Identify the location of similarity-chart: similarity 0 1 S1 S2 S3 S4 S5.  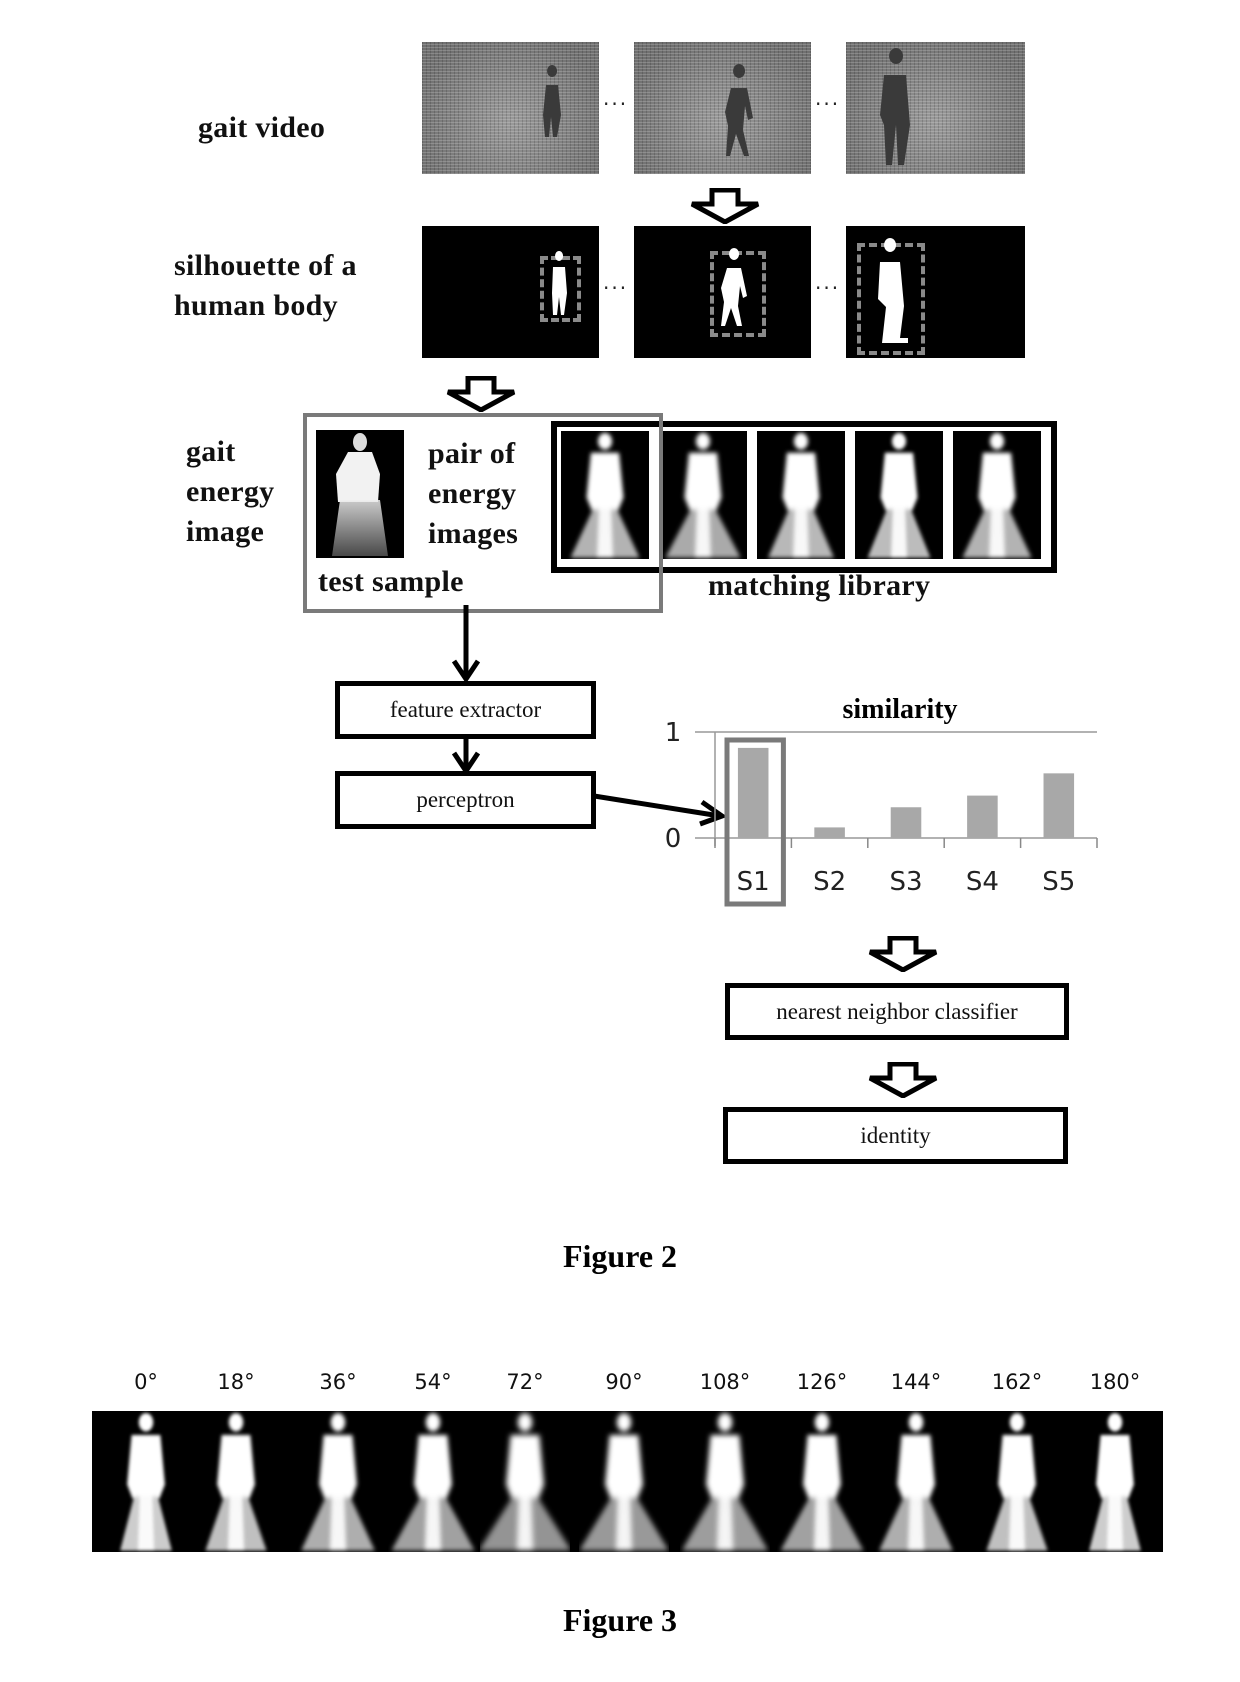
(881, 800).